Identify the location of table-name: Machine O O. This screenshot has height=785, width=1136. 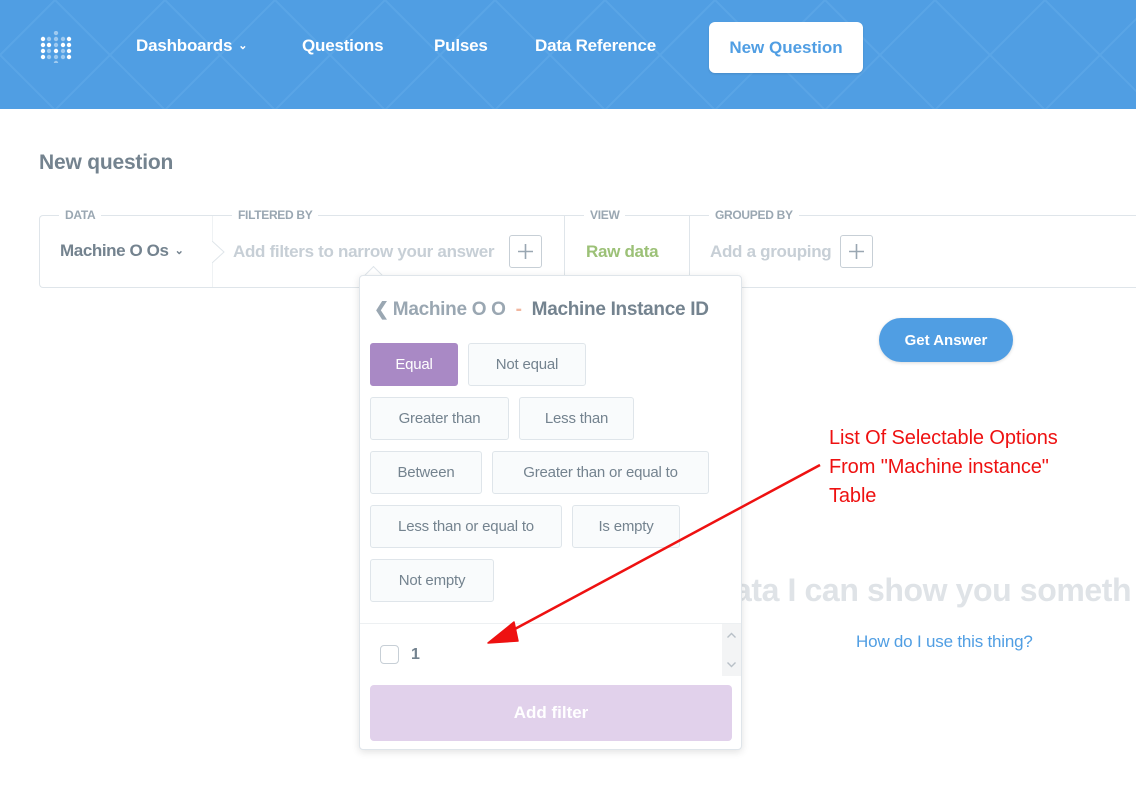
(449, 309).